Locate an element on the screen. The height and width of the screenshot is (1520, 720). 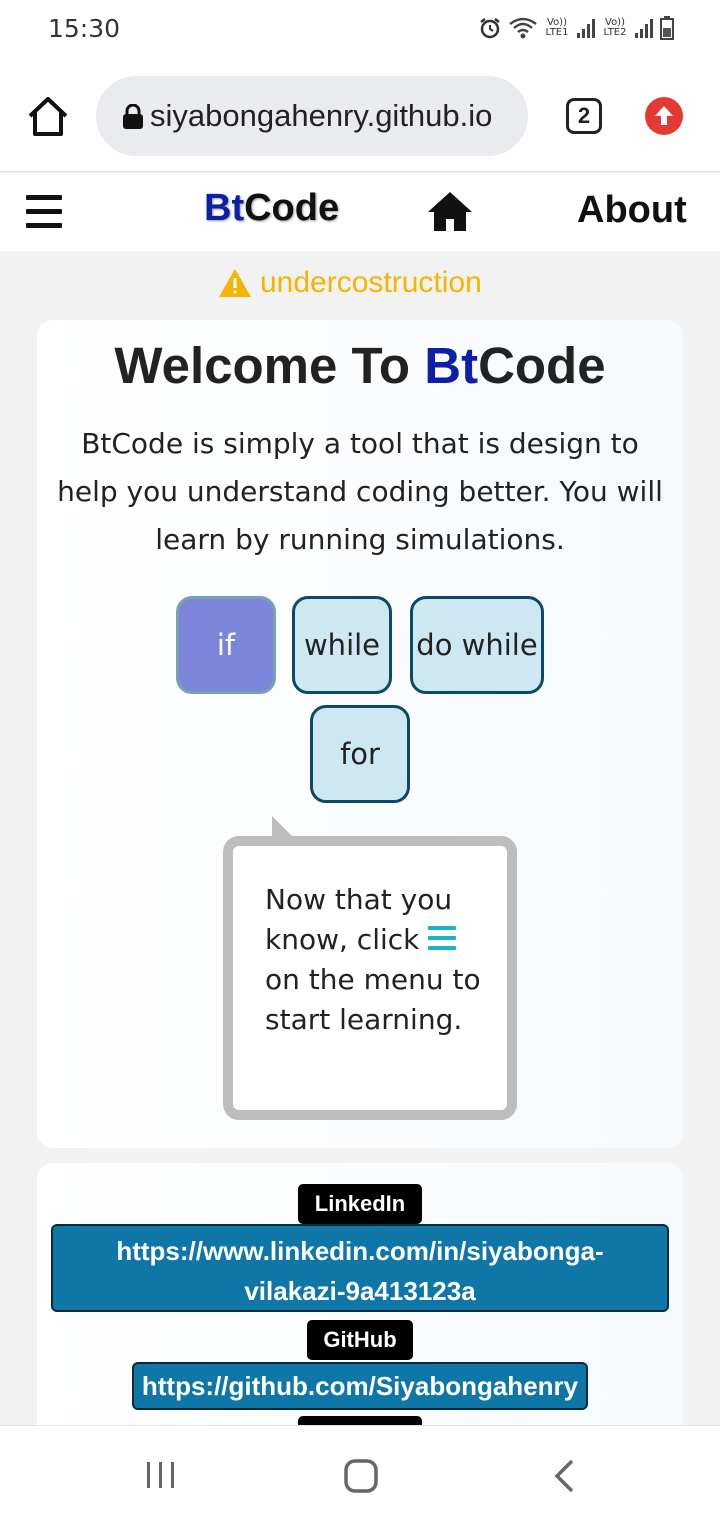
about-link: About is located at coordinates (632, 210).